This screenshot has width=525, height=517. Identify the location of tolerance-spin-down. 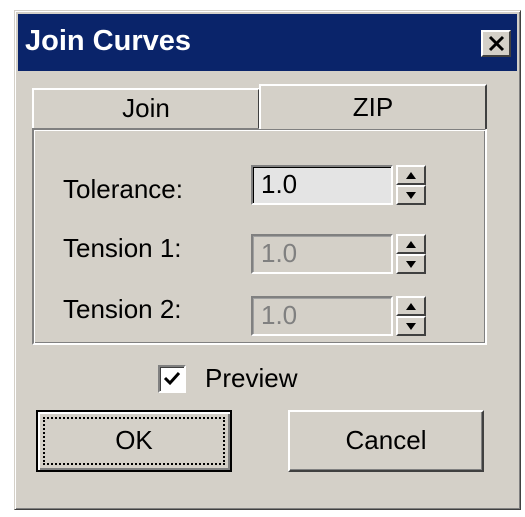
(411, 195).